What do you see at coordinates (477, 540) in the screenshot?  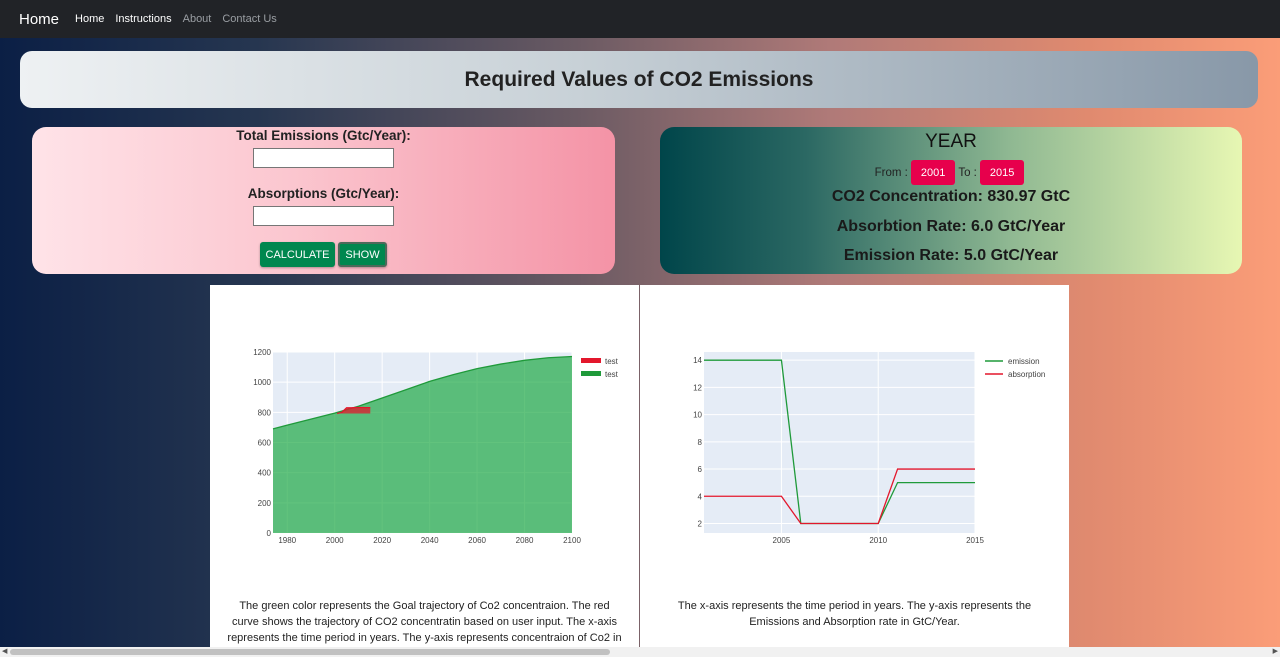 I see `x-tick-label: 2060` at bounding box center [477, 540].